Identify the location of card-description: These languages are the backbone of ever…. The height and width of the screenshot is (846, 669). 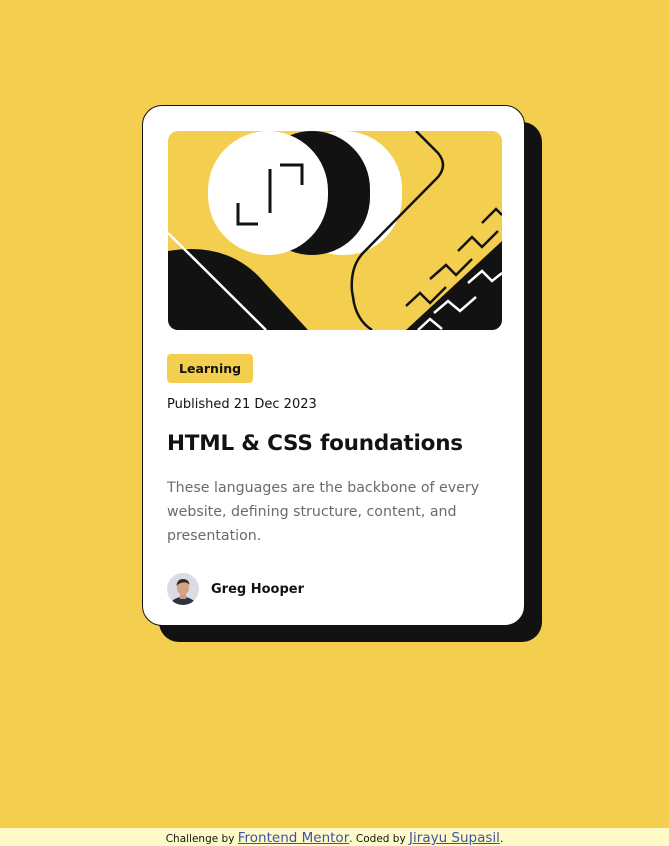
(323, 512).